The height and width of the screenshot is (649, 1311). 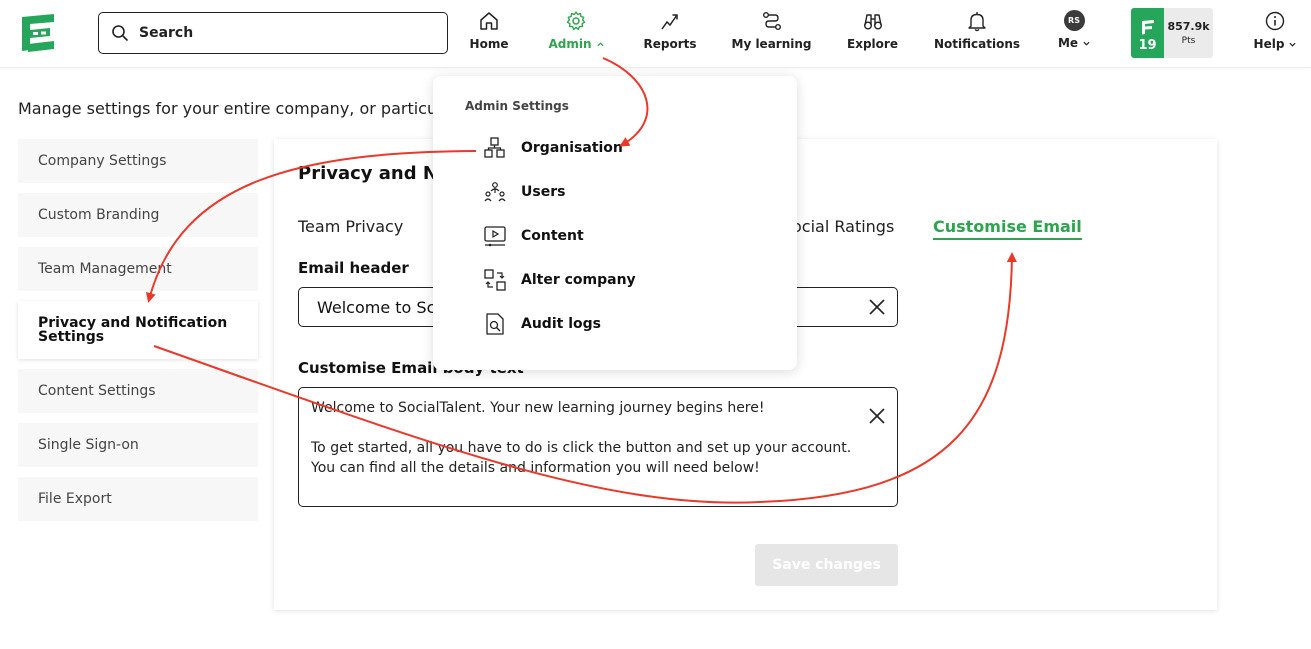 What do you see at coordinates (977, 35) in the screenshot?
I see `nav-notifications: Notifications` at bounding box center [977, 35].